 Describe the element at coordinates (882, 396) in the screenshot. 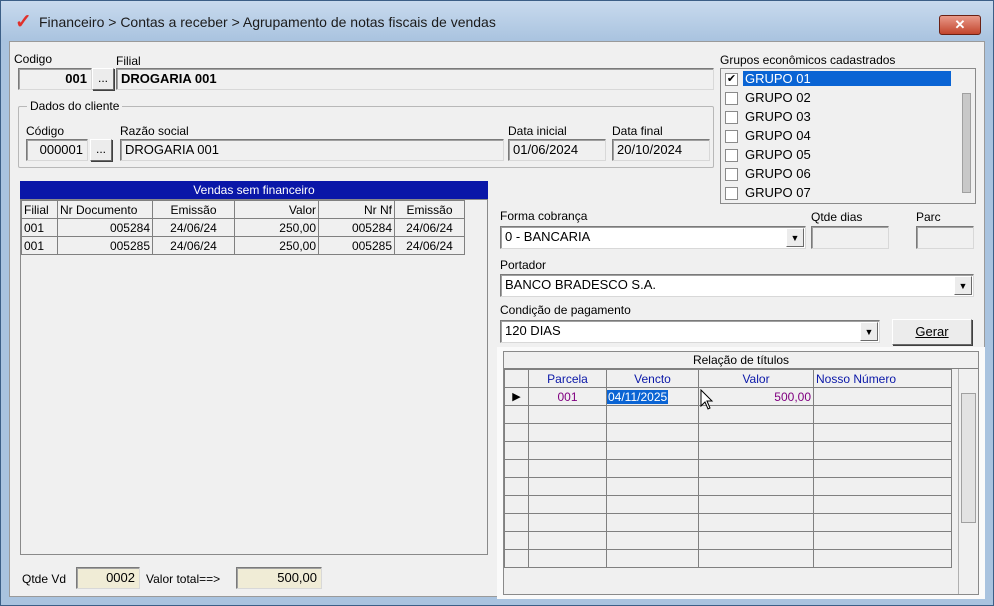

I see `cell-nosso-numero` at that location.